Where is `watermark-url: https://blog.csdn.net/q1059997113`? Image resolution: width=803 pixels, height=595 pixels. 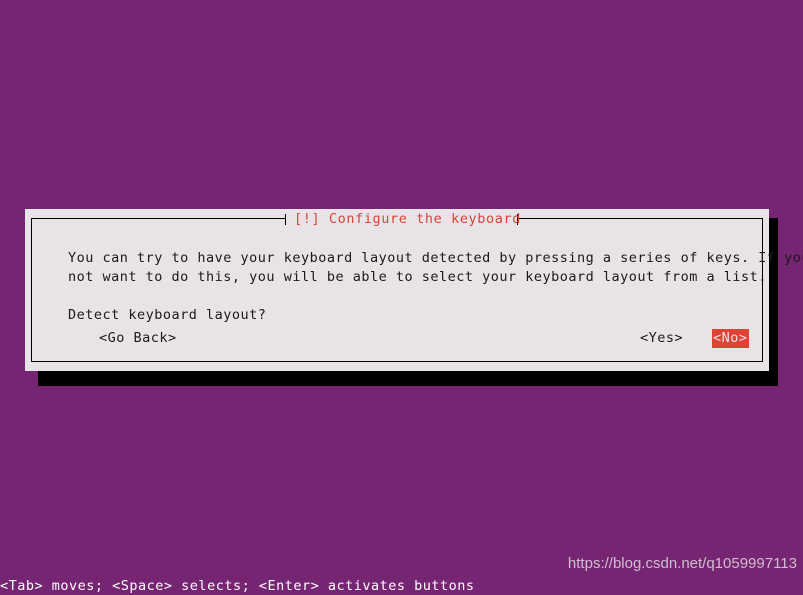 watermark-url: https://blog.csdn.net/q1059997113 is located at coordinates (682, 563).